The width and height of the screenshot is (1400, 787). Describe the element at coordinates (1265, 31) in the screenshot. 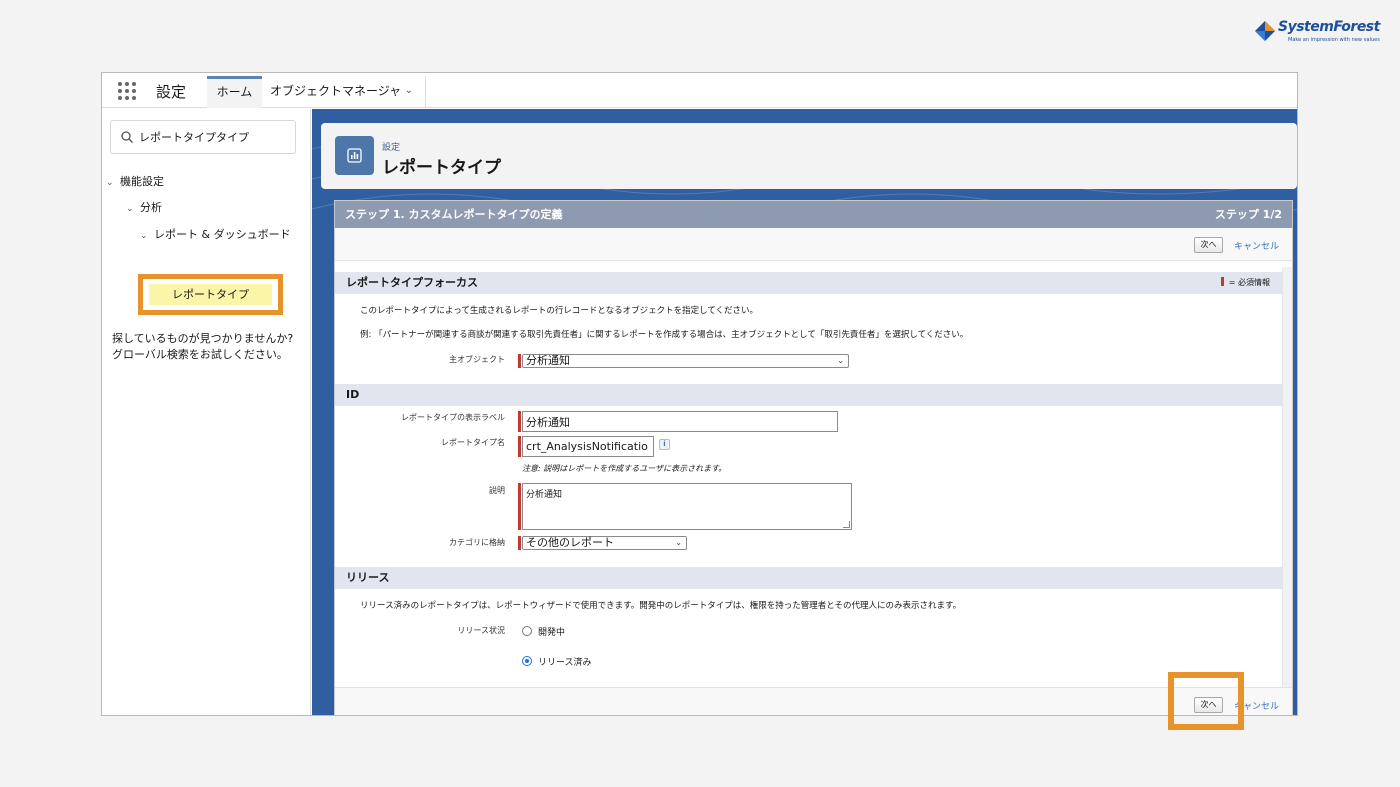

I see `logo-diamond-icon` at that location.